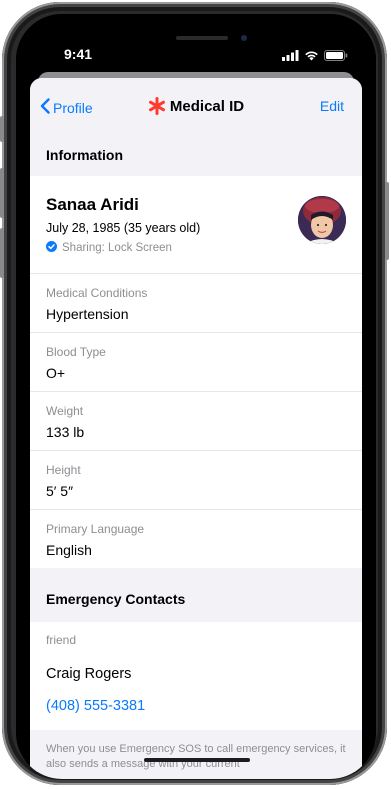  What do you see at coordinates (76, 352) in the screenshot?
I see `field-label: Blood Type` at bounding box center [76, 352].